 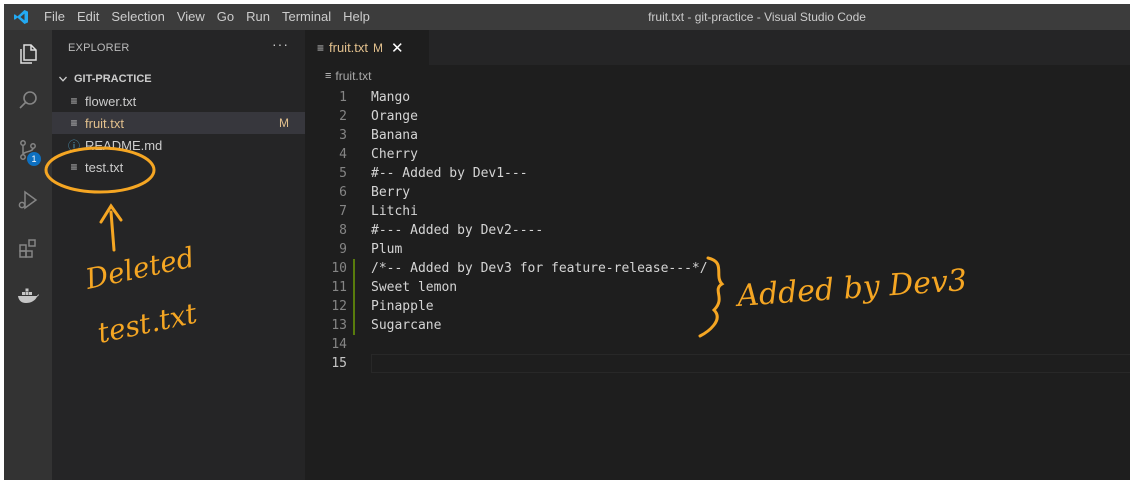 I want to click on menu-selection: Selection, so click(x=137, y=17).